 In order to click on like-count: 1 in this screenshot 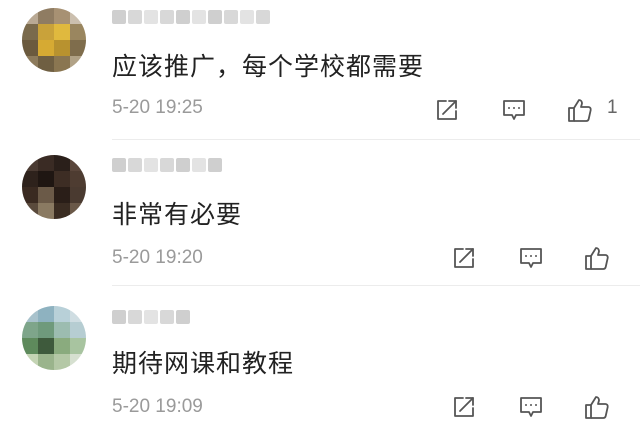, I will do `click(612, 107)`.